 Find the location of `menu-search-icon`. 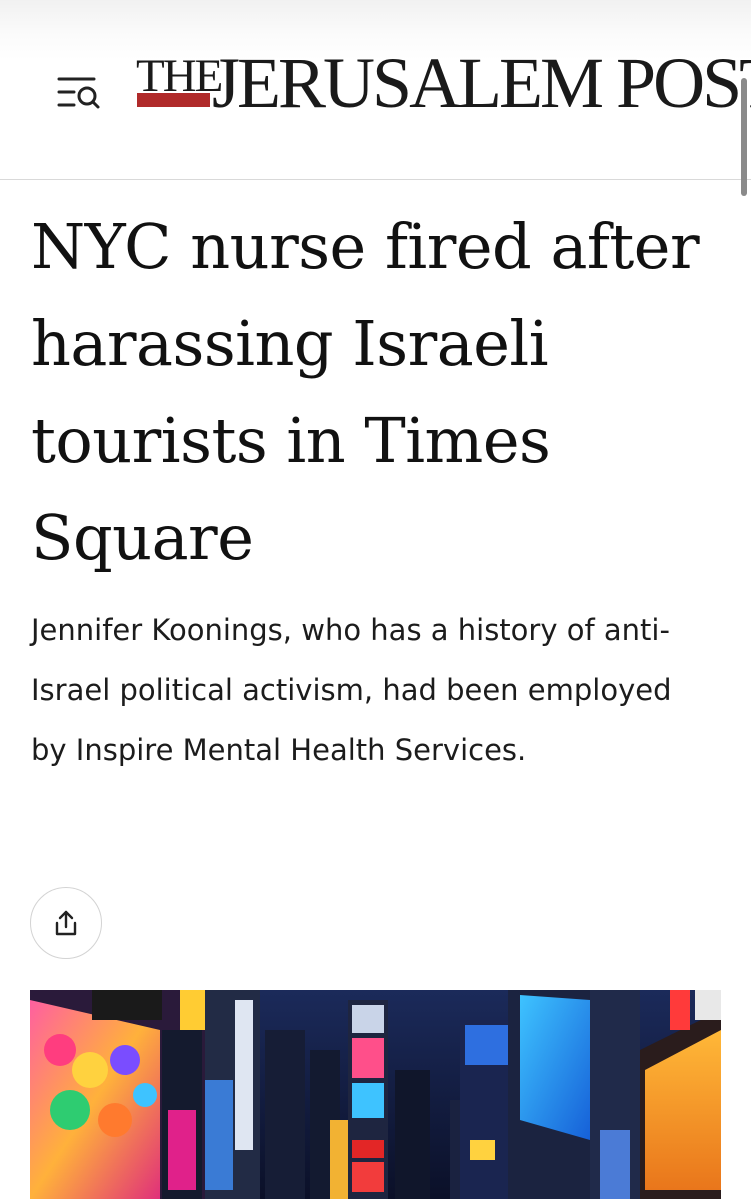

menu-search-icon is located at coordinates (78, 93).